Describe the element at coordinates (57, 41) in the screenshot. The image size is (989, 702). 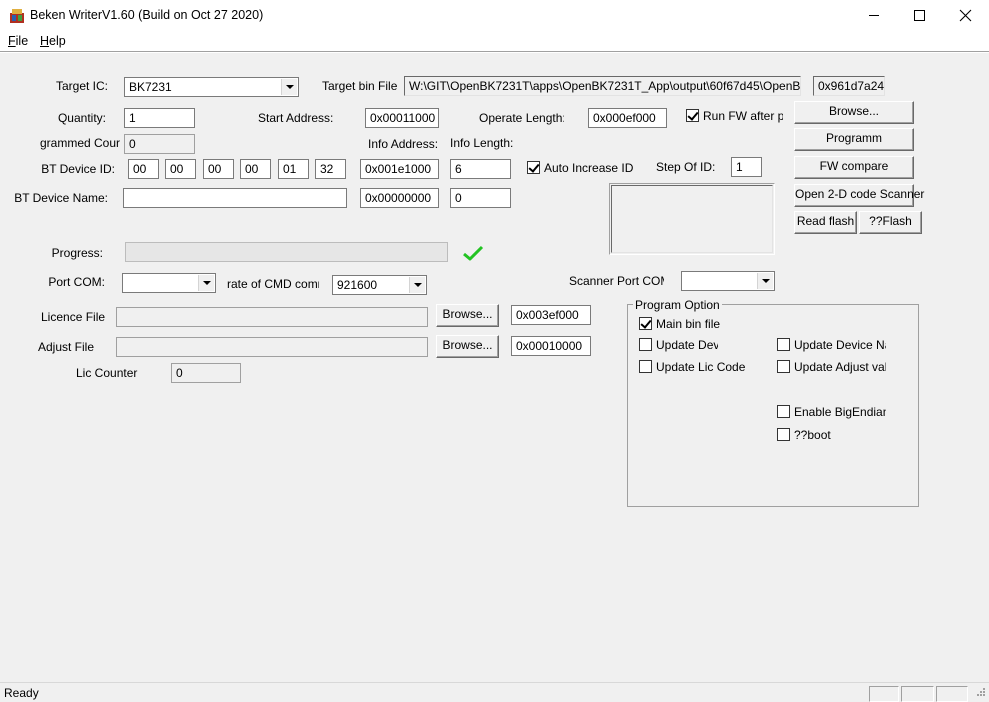
I see `menu-help-rest: elp` at that location.